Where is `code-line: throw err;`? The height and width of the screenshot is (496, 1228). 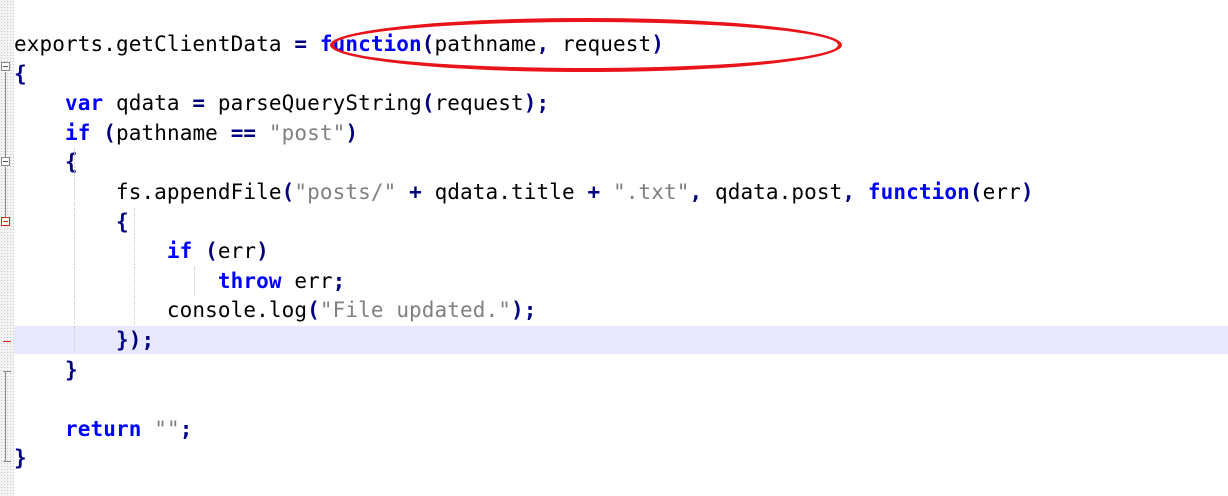 code-line: throw err; is located at coordinates (621, 280).